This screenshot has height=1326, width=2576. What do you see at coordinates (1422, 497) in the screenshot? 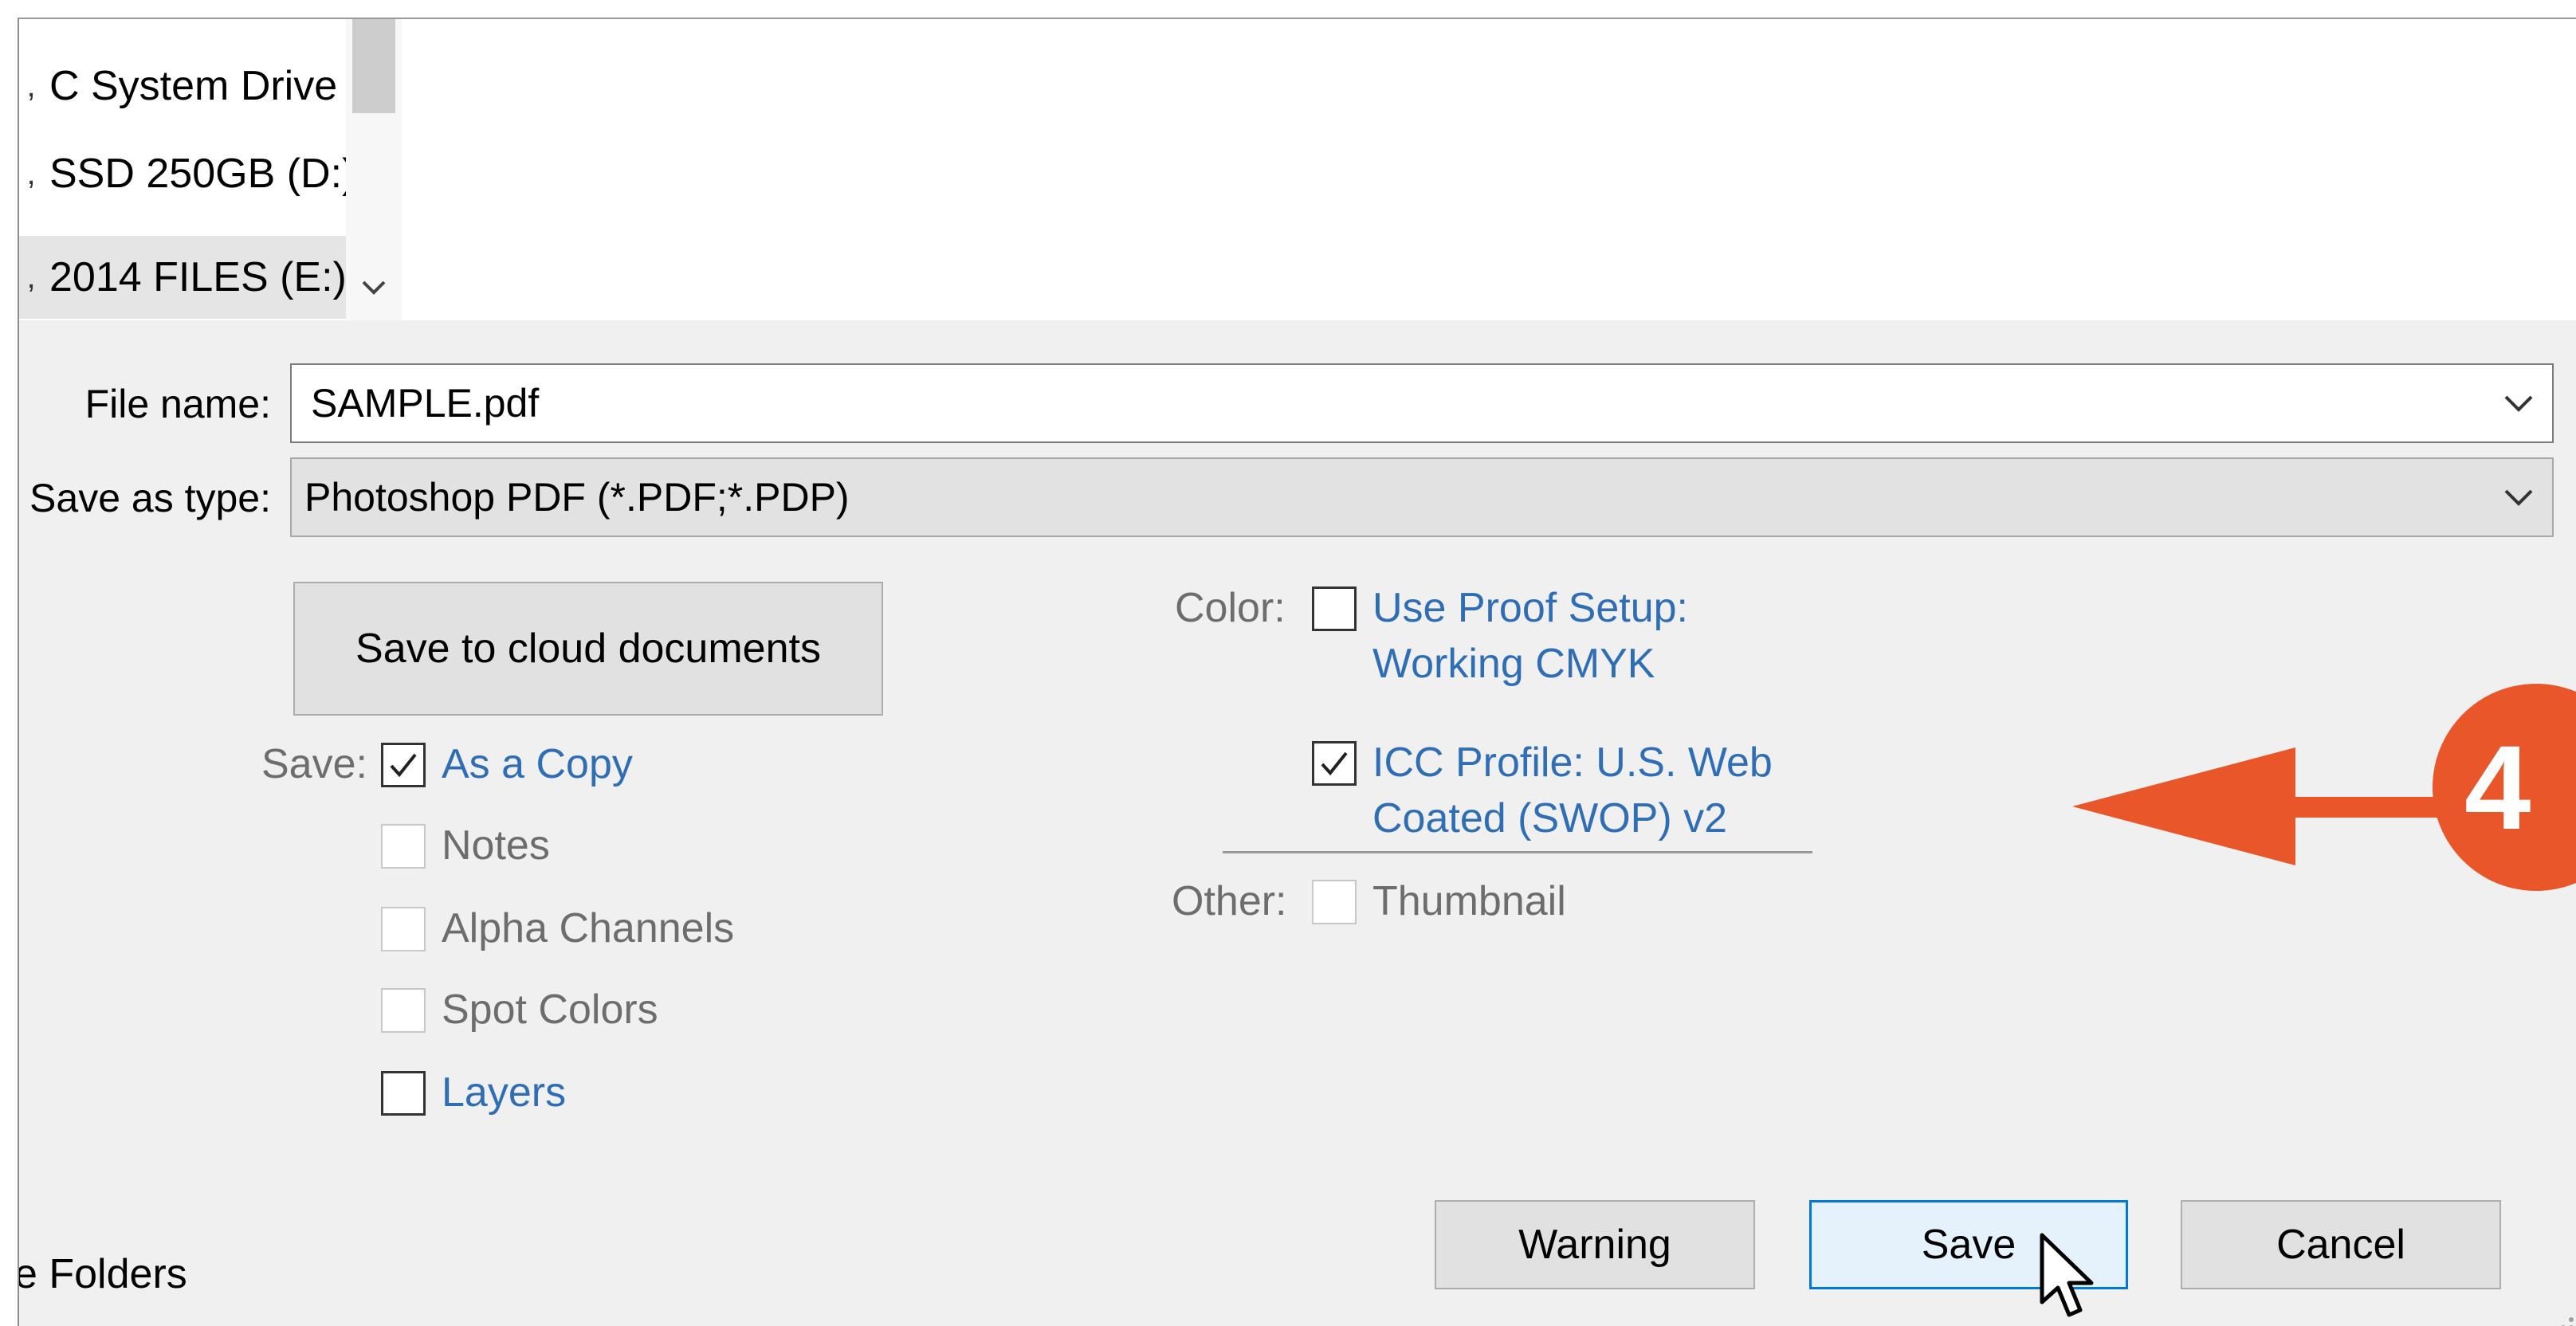
I see `save-as-type-select: Photoshop PDF (*.PDF;*.PDP)` at bounding box center [1422, 497].